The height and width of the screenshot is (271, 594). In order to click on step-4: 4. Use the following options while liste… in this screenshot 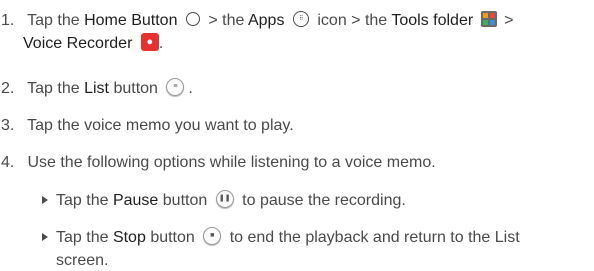, I will do `click(297, 162)`.